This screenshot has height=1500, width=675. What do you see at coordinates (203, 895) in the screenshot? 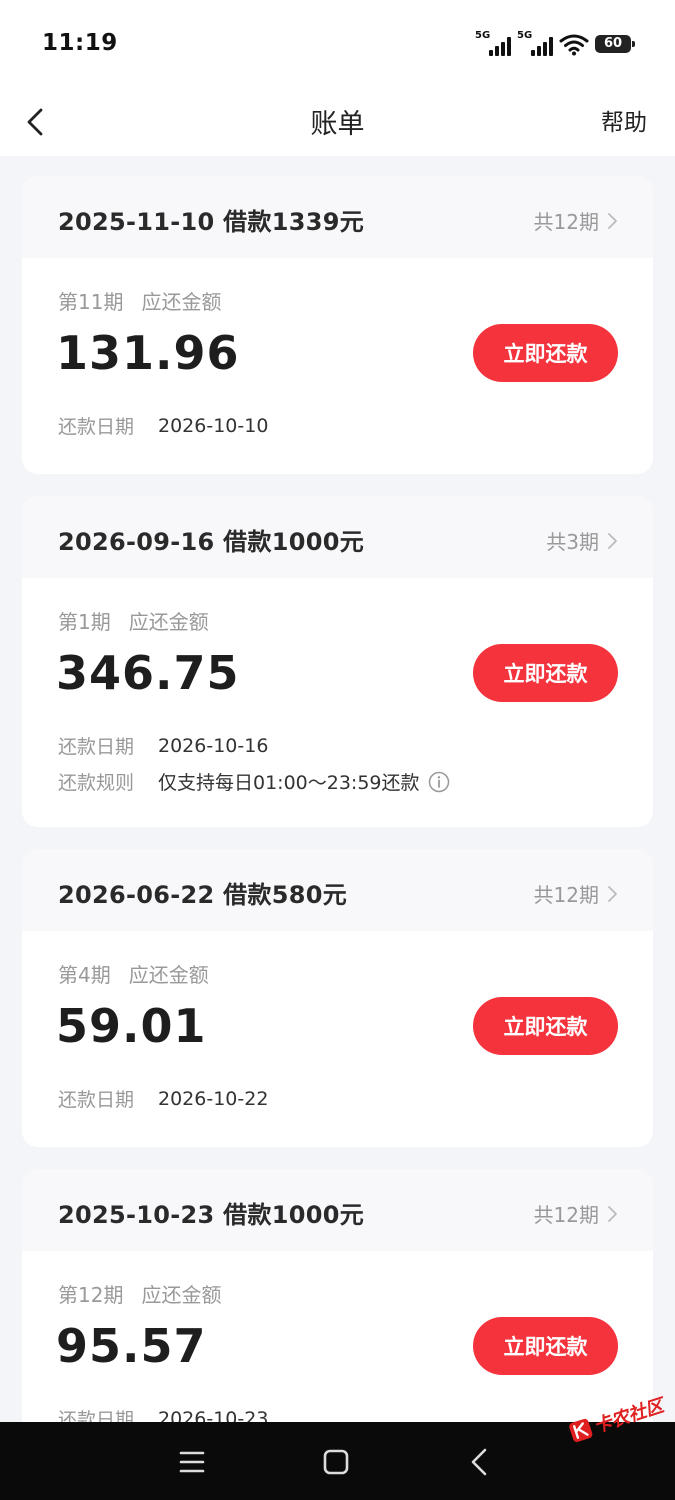
I see `loan-title: 2026-06-22 借款580元` at bounding box center [203, 895].